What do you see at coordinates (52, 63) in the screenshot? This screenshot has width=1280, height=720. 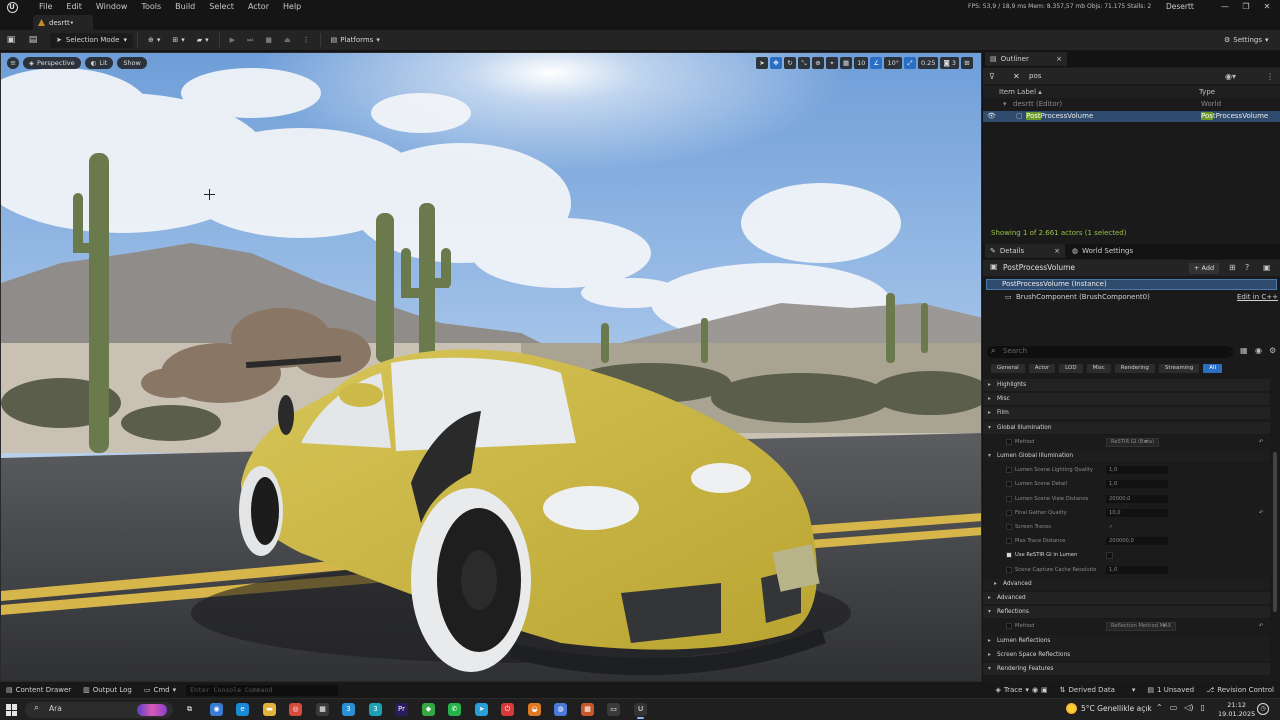 I see `perspective-button: ◈ Perspective` at bounding box center [52, 63].